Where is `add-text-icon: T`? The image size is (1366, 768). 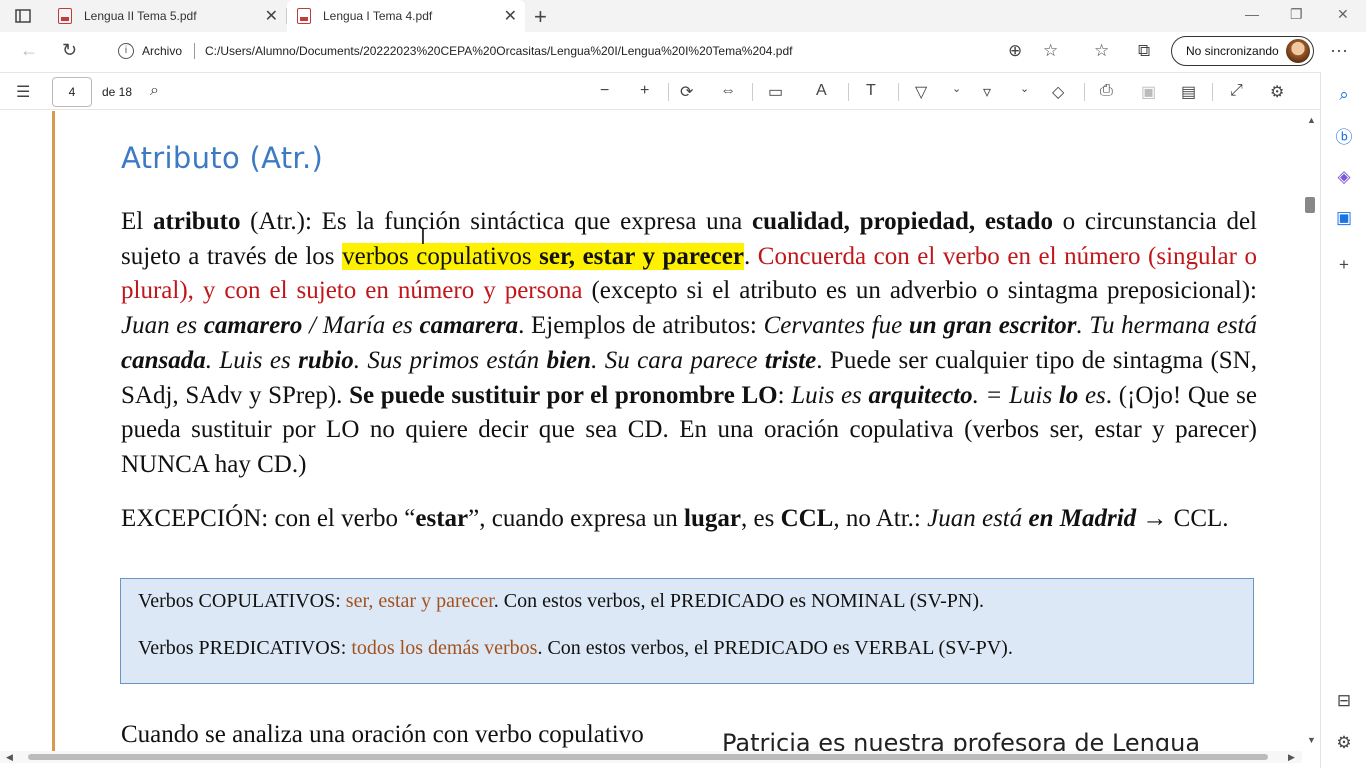 add-text-icon: T is located at coordinates (871, 91).